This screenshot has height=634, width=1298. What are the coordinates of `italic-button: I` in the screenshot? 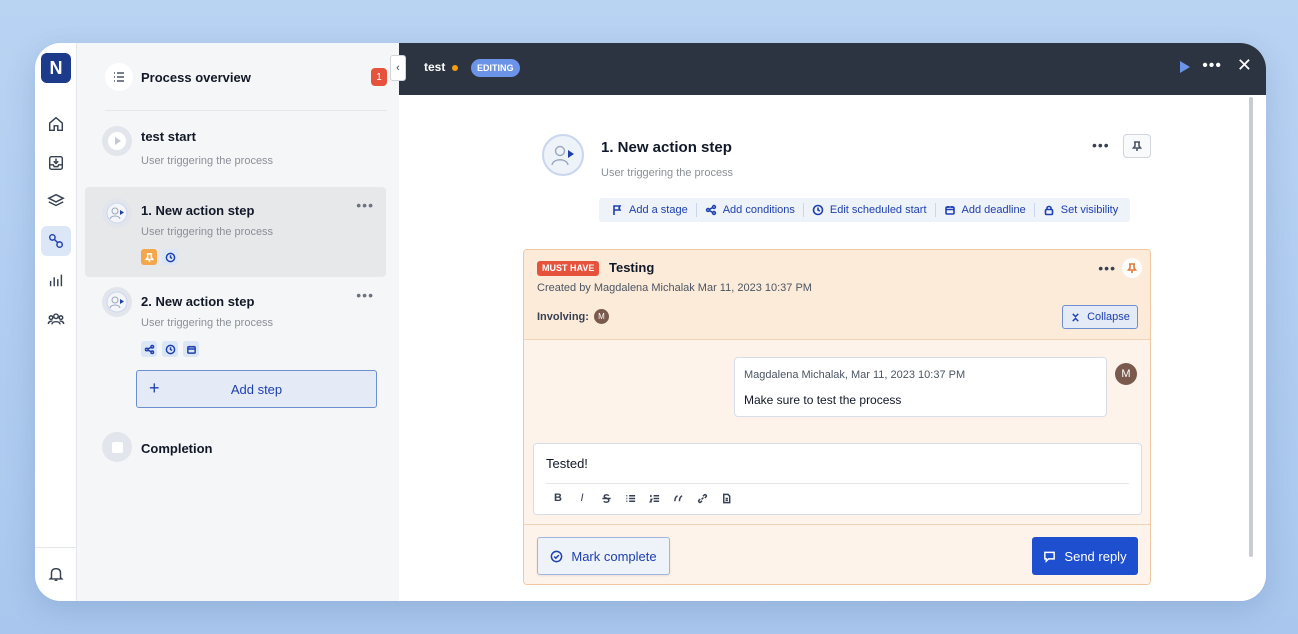 It's located at (582, 498).